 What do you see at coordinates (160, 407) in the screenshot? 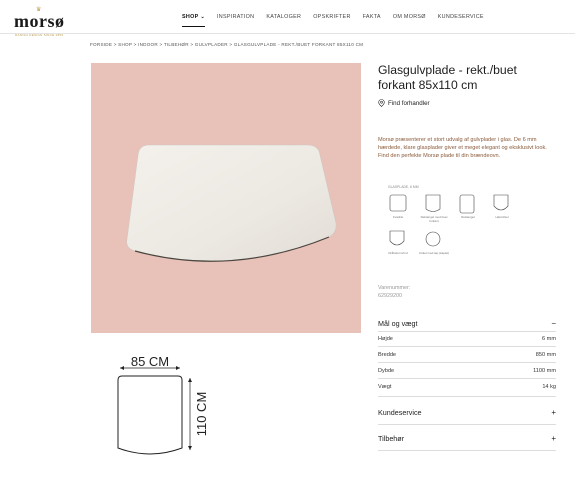
I see `dimension-drawing: 85 CM 110 CM` at bounding box center [160, 407].